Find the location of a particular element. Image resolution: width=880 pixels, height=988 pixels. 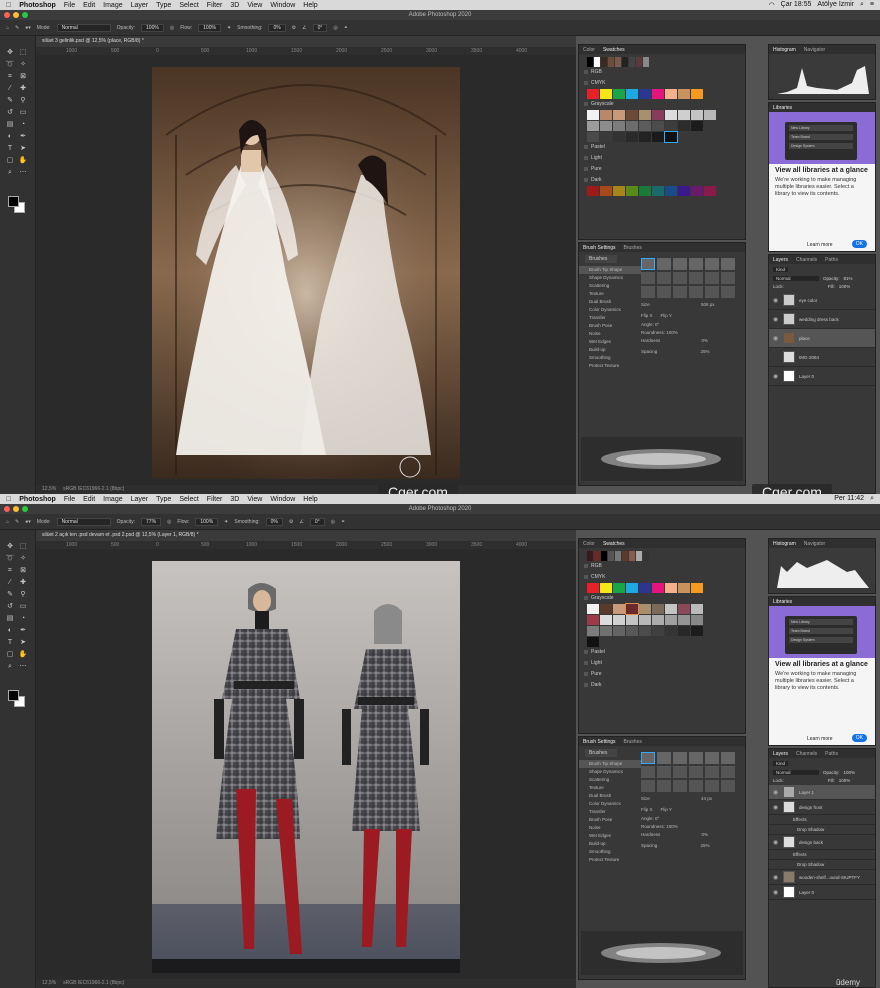

brushes-button: Brushes is located at coordinates (601, 259).